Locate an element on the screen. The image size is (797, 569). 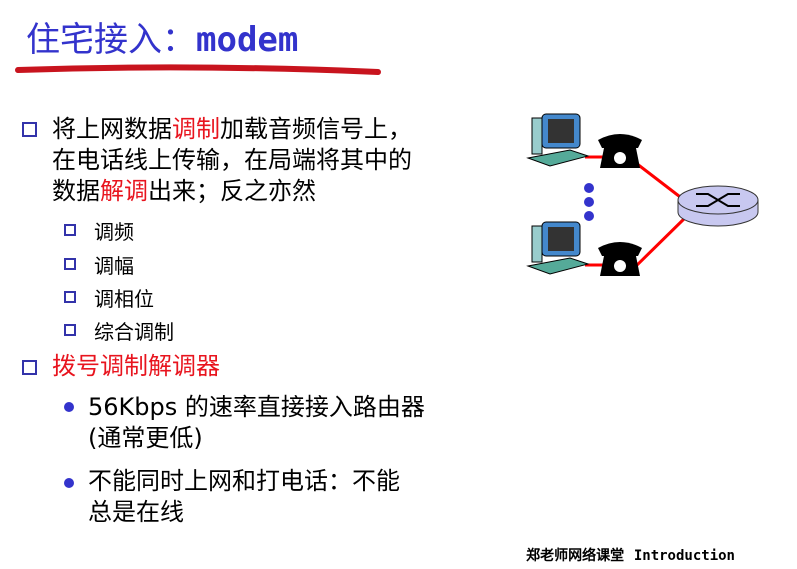
sub-item: 调幅 is located at coordinates (114, 266).